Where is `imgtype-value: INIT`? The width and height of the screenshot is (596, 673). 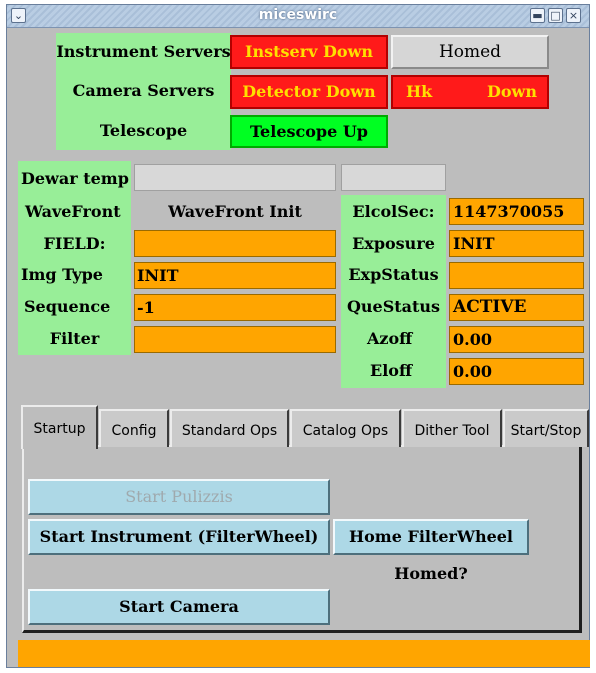 imgtype-value: INIT is located at coordinates (235, 275).